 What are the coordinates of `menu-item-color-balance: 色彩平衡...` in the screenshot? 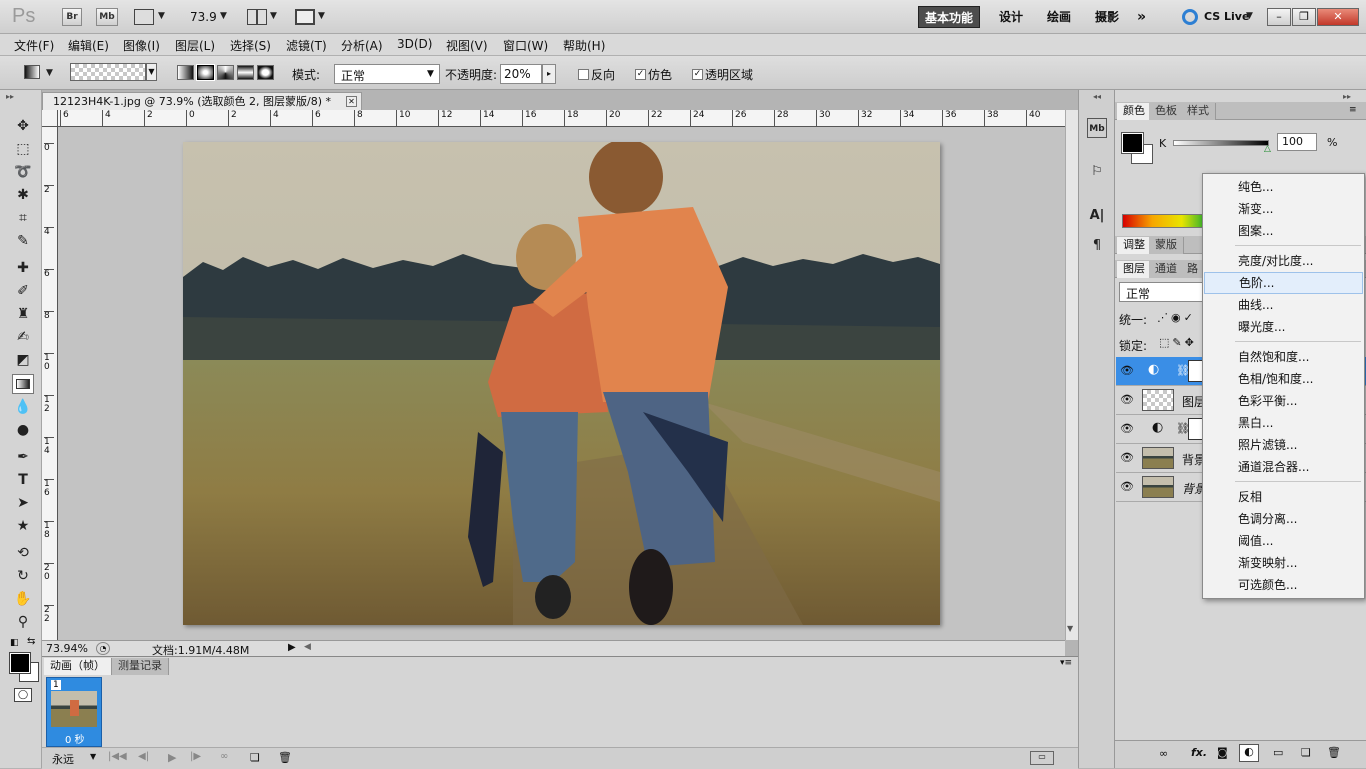 It's located at (1283, 401).